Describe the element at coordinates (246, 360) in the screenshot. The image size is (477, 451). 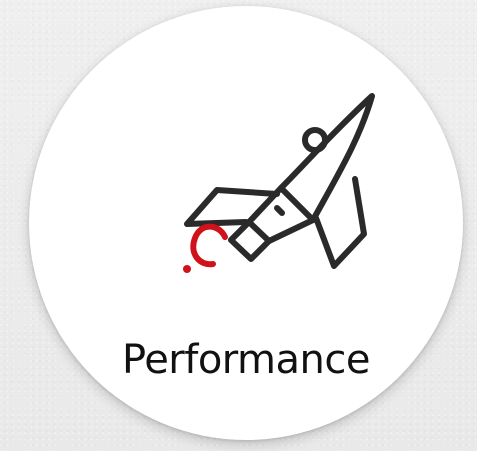
I see `performance-label: Performance` at that location.